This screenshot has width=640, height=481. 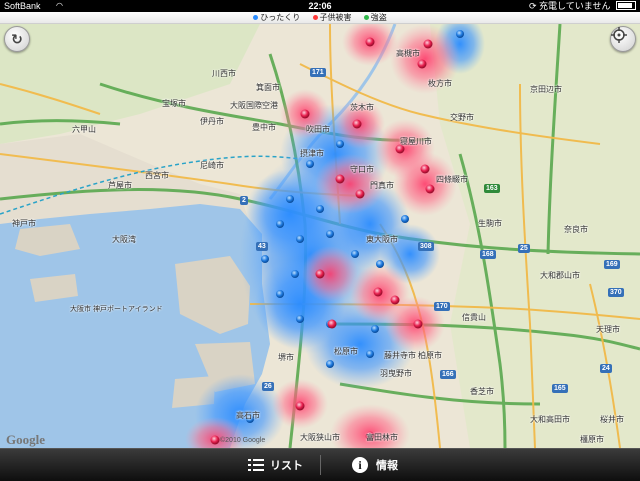 I want to click on route-170: 170, so click(x=442, y=306).